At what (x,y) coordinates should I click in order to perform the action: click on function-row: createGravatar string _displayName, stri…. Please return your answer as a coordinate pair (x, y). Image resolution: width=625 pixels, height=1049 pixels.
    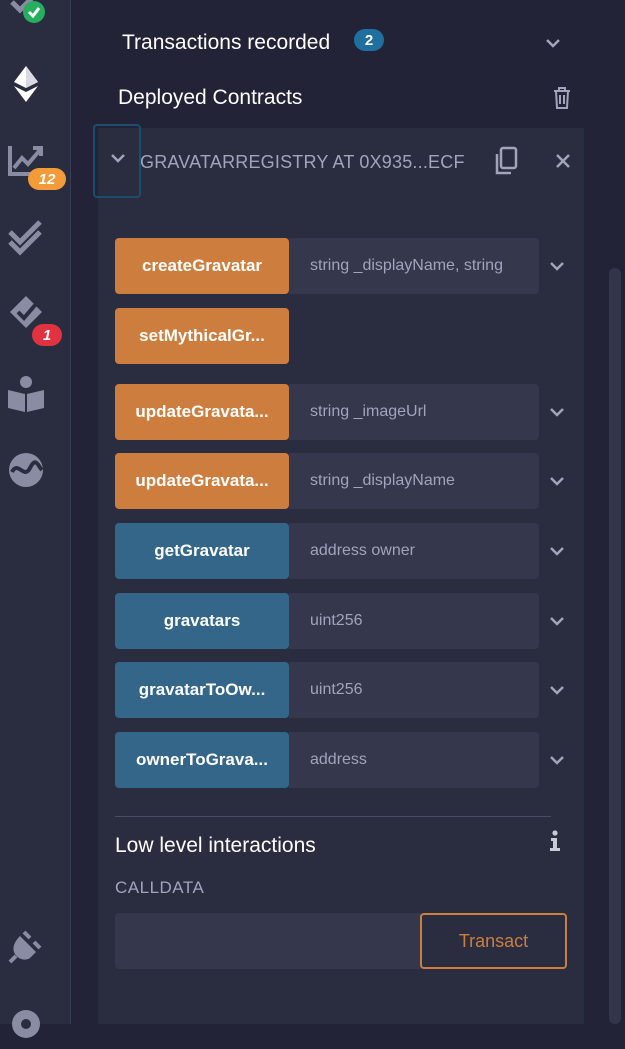
    Looking at the image, I should click on (350, 266).